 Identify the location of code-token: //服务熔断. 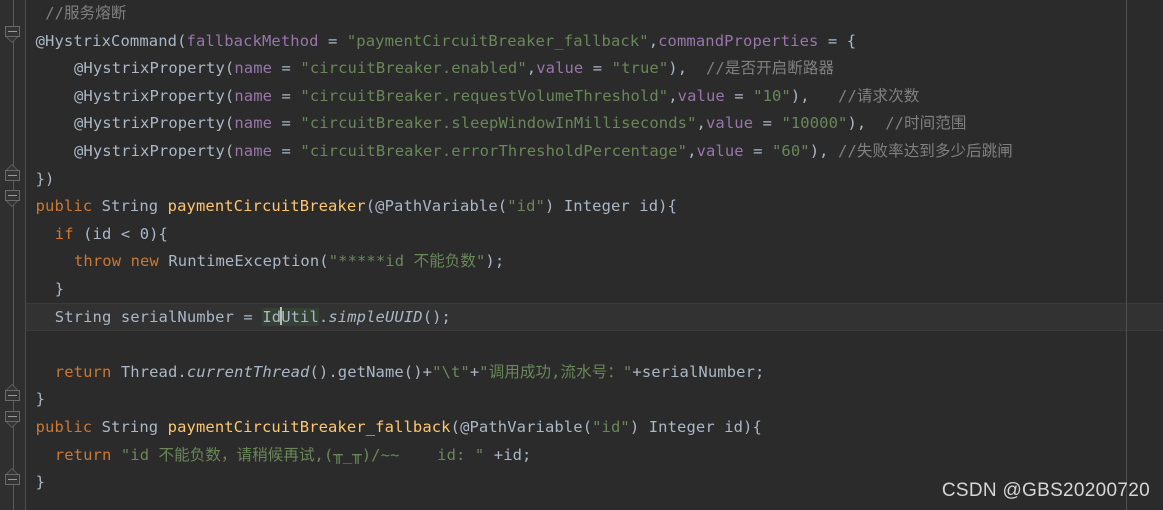
(86, 13).